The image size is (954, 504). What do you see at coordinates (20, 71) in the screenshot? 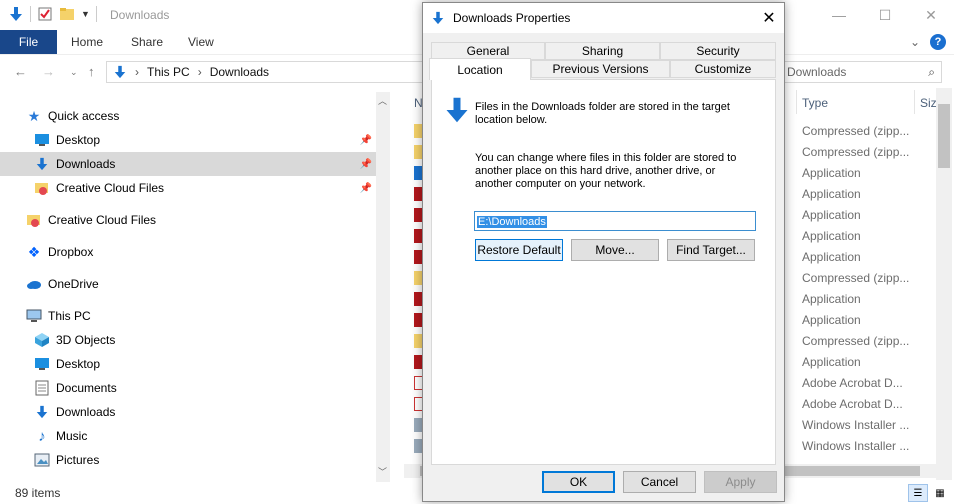
I see `back-arrow-icon: ←` at bounding box center [20, 71].